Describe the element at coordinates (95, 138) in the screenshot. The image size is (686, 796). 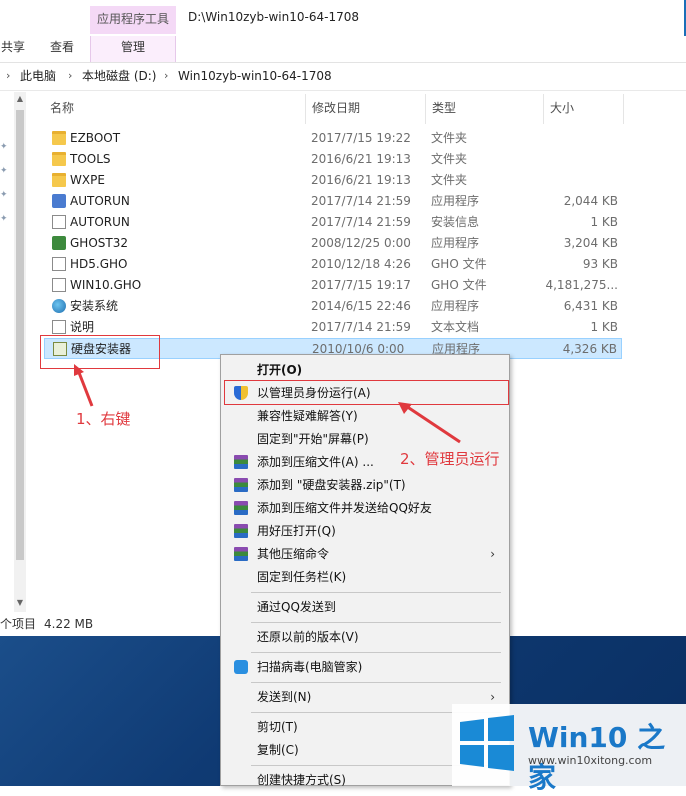
I see `file-name: EZBOOT` at that location.